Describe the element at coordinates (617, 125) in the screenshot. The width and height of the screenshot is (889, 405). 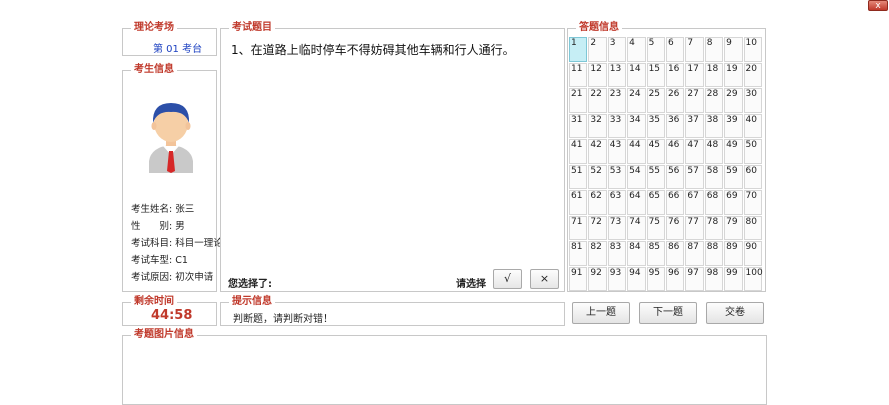
I see `answer-cell: 33` at that location.